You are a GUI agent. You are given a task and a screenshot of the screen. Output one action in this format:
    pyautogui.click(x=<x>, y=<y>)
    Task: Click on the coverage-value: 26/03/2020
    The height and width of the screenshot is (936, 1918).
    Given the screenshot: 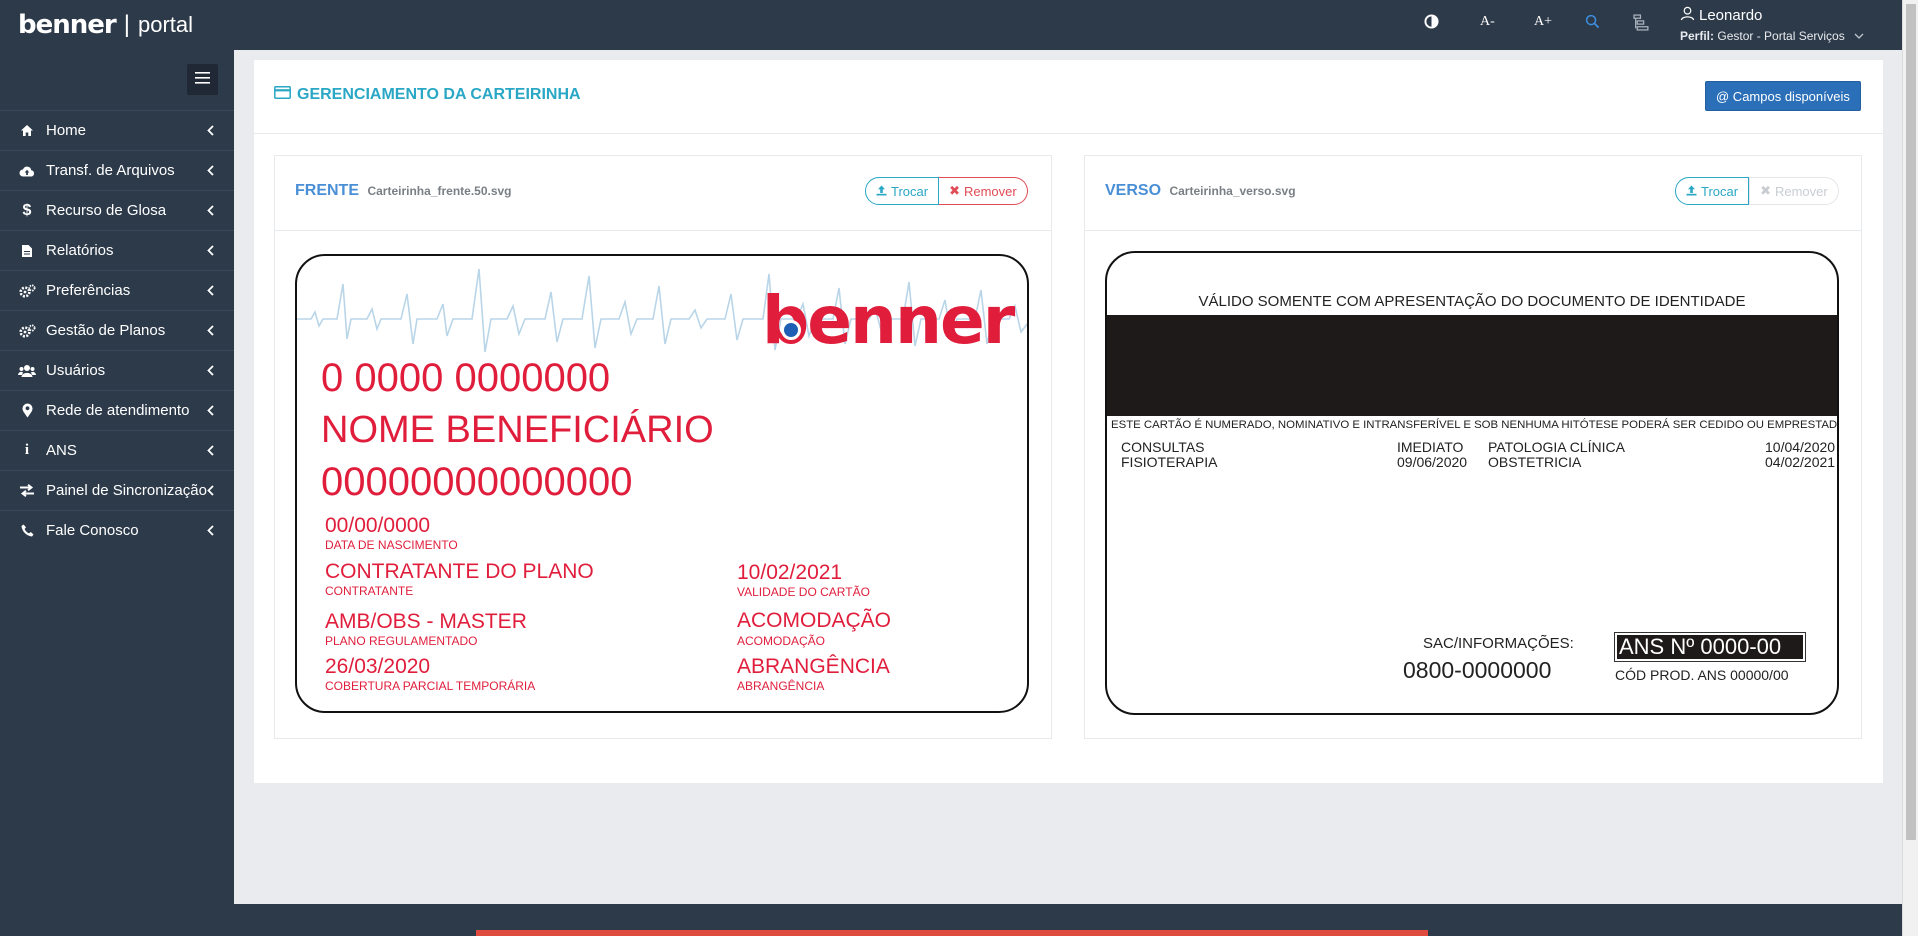 What is the action you would take?
    pyautogui.click(x=378, y=666)
    